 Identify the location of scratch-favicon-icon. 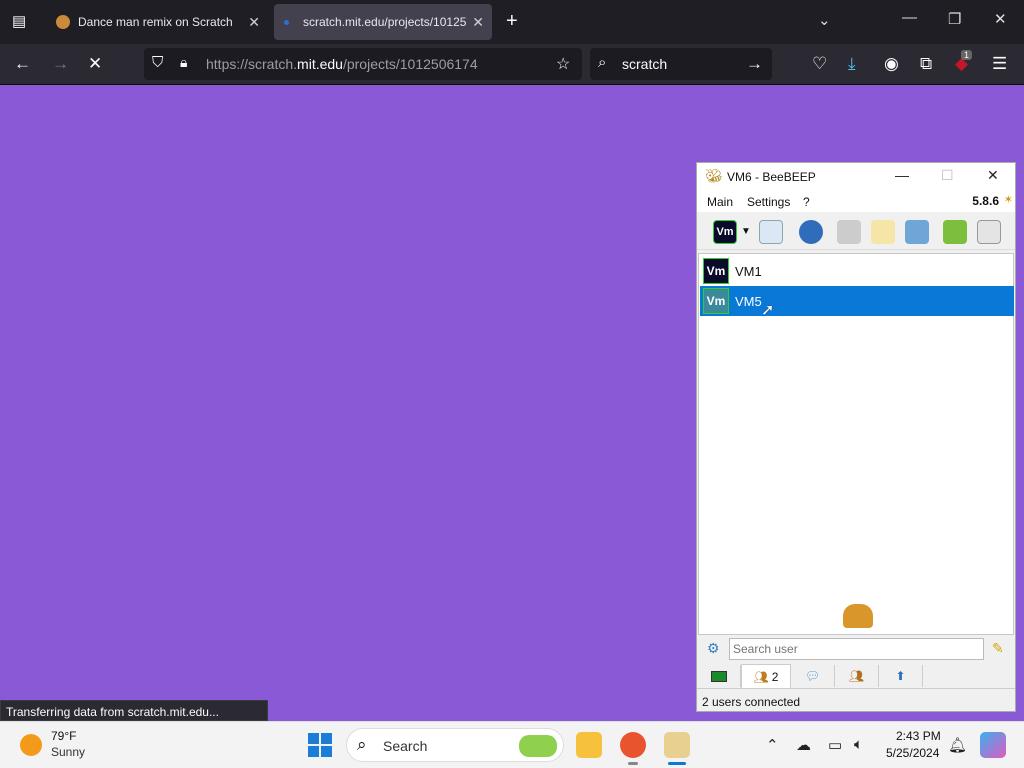
(63, 22).